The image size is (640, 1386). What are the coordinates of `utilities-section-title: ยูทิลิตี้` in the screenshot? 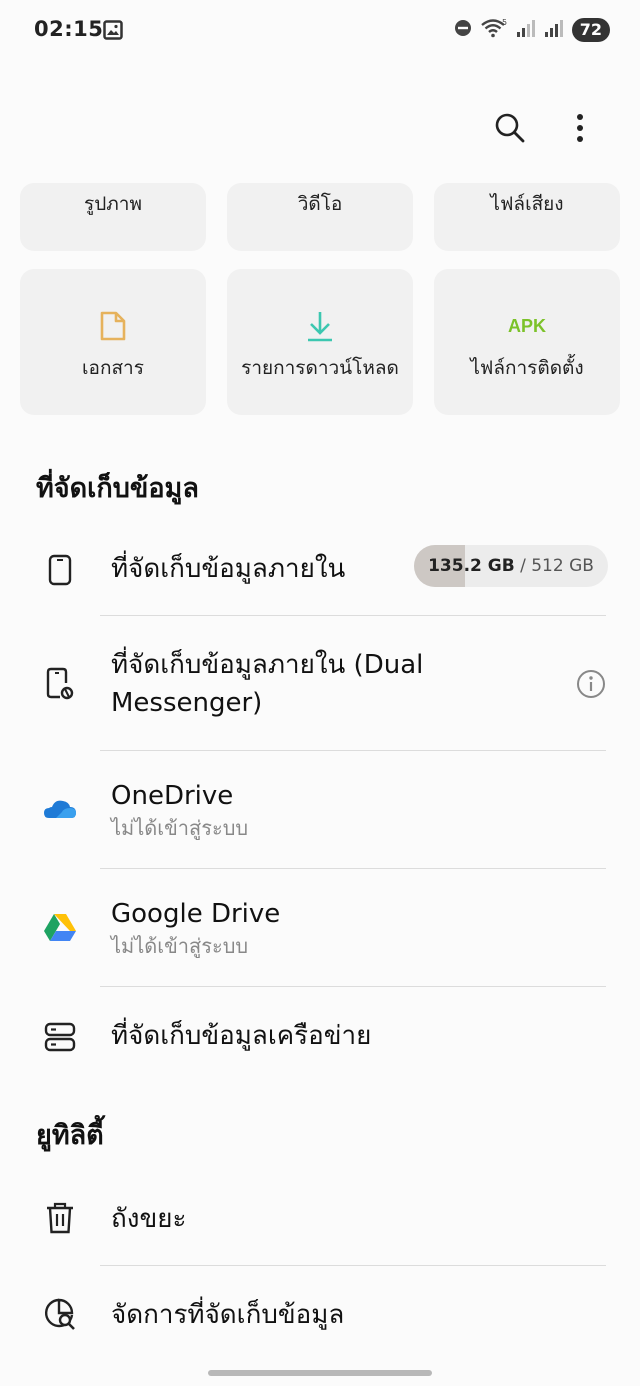 It's located at (70, 1135).